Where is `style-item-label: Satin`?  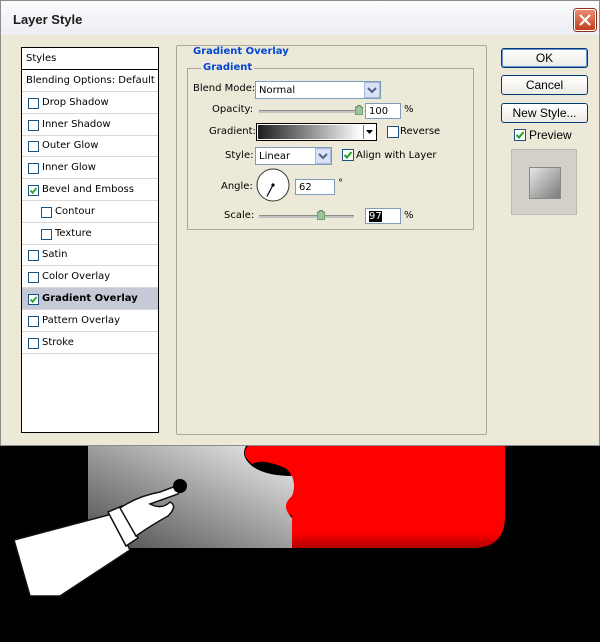 style-item-label: Satin is located at coordinates (55, 255).